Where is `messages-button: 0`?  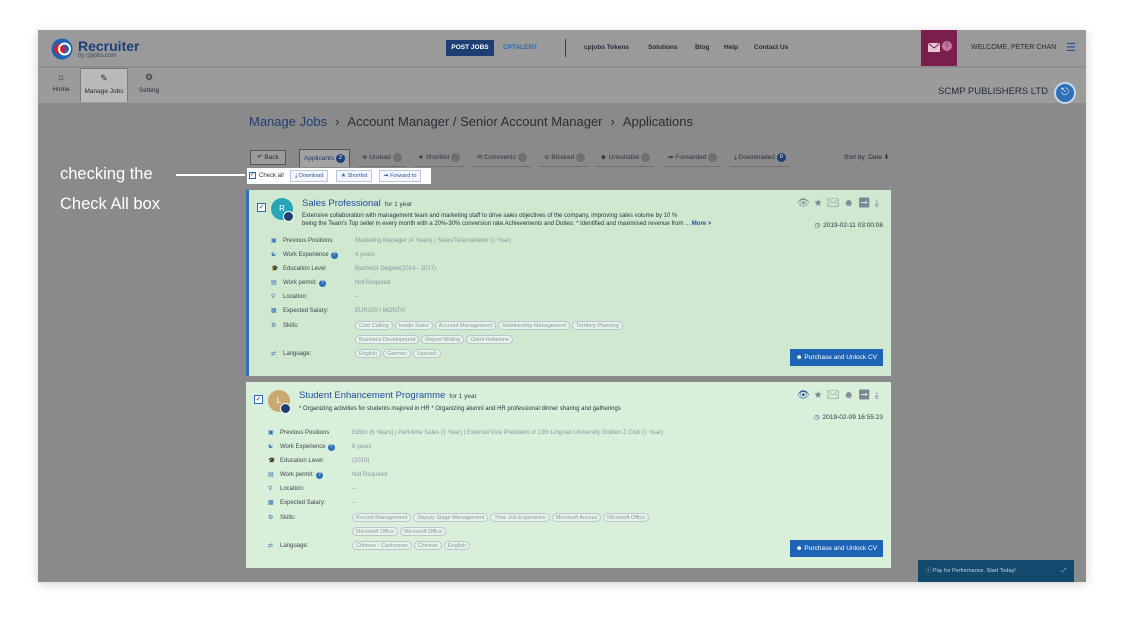 messages-button: 0 is located at coordinates (939, 48).